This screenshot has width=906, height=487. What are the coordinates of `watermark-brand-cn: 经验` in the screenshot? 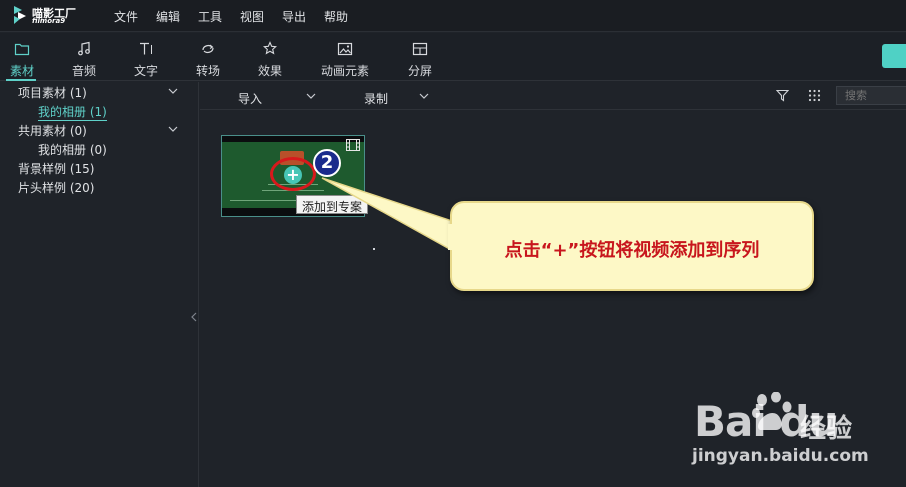 It's located at (826, 429).